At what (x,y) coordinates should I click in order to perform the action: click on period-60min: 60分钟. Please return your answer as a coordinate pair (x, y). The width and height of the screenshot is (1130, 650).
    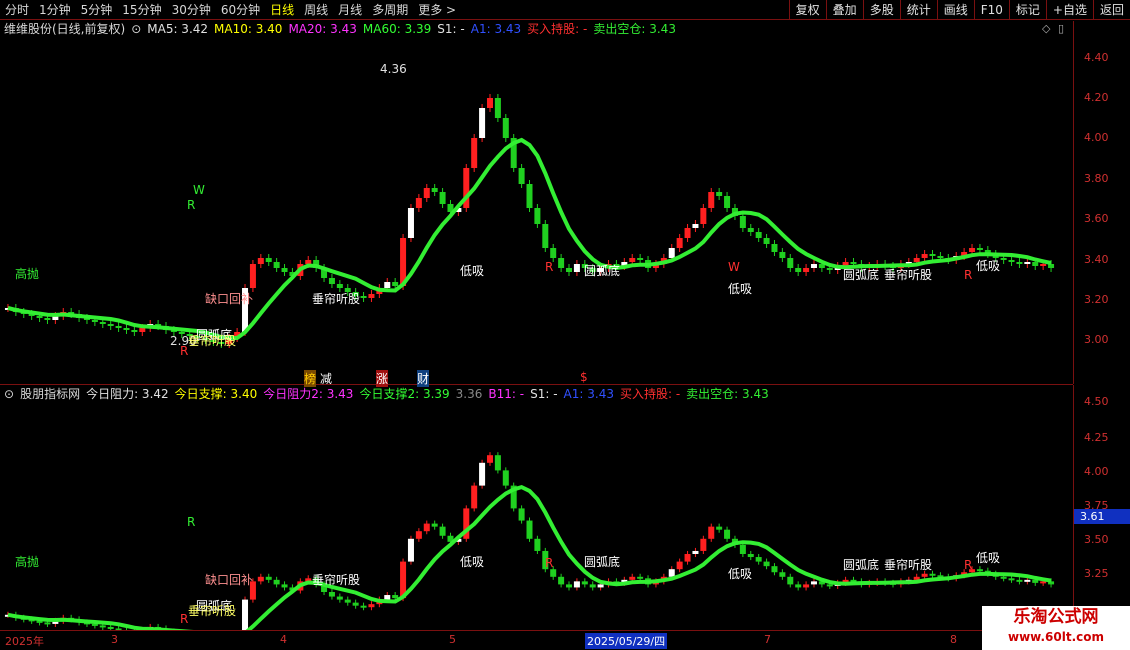
    Looking at the image, I should click on (240, 10).